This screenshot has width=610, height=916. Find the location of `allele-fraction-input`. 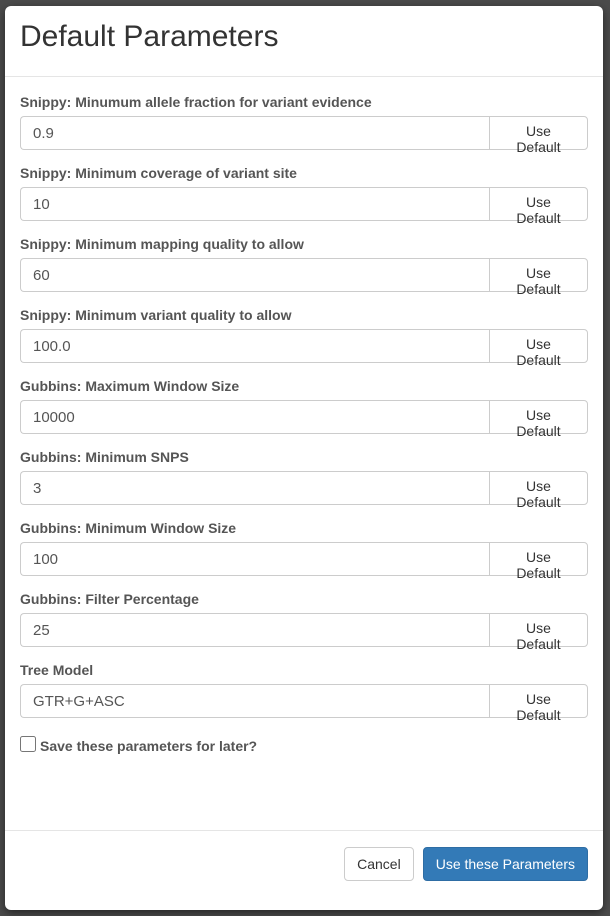

allele-fraction-input is located at coordinates (254, 133).